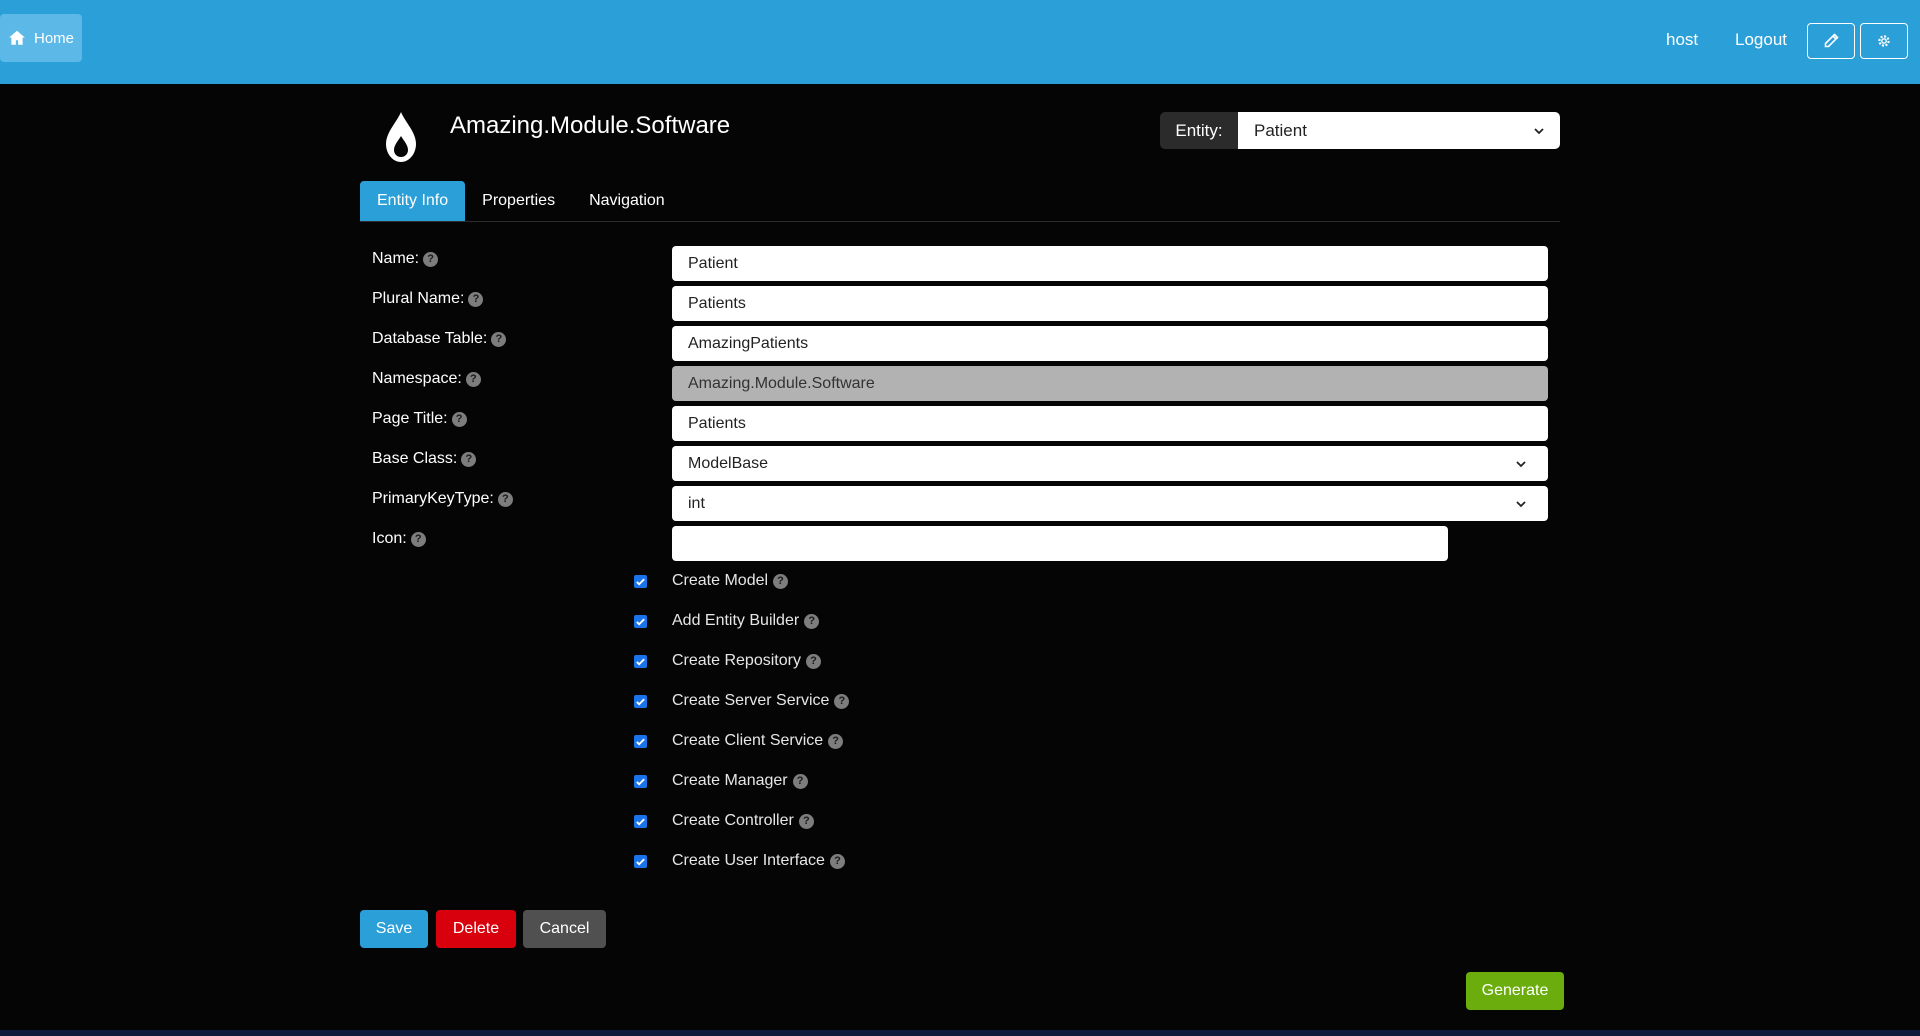 The width and height of the screenshot is (1920, 1036). I want to click on generate-button: Generate, so click(1515, 991).